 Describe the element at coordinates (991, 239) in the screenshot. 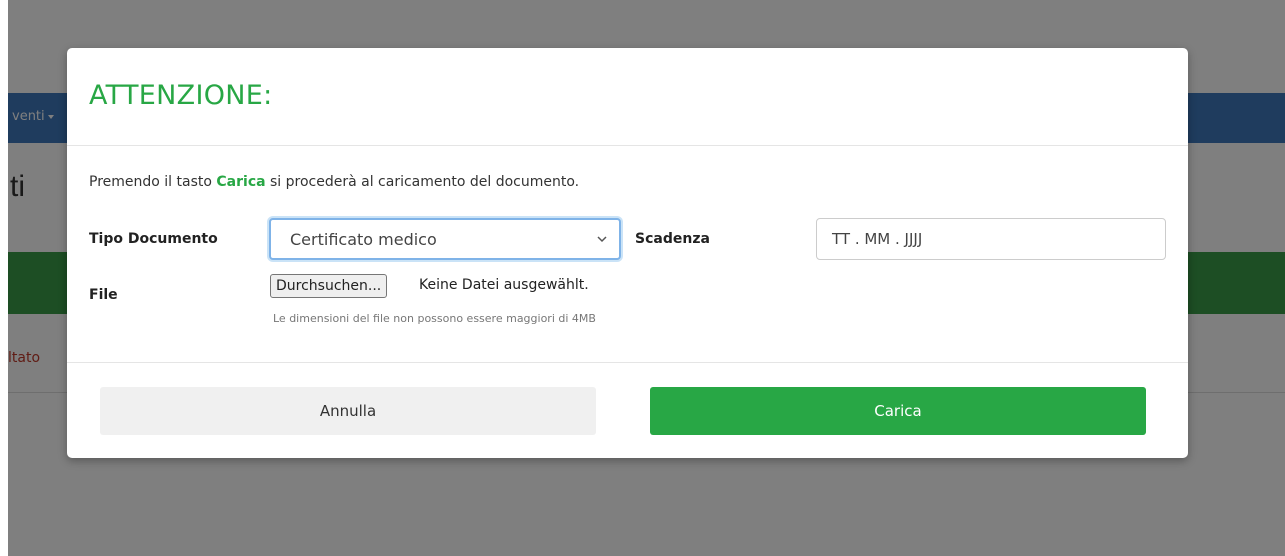

I see `scadenza-date-input: TT . MM . JJJJ` at that location.